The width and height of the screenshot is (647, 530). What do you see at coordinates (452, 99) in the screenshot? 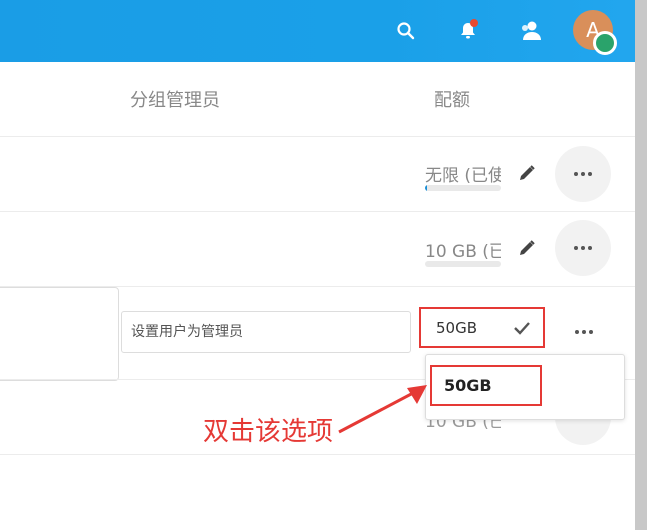
I see `column-header-quota: 配额` at bounding box center [452, 99].